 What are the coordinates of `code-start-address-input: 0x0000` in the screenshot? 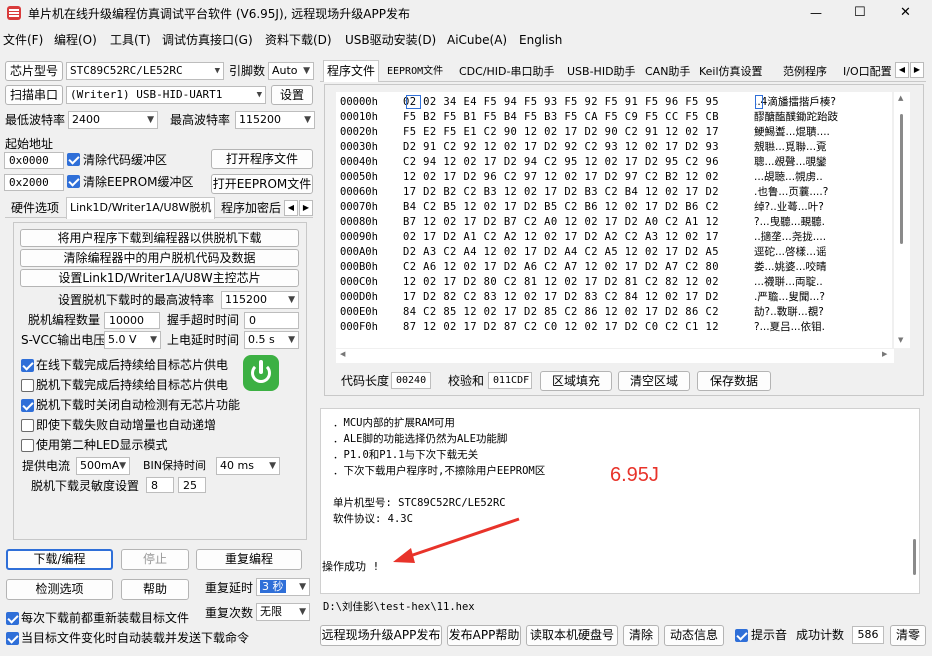 It's located at (34, 160).